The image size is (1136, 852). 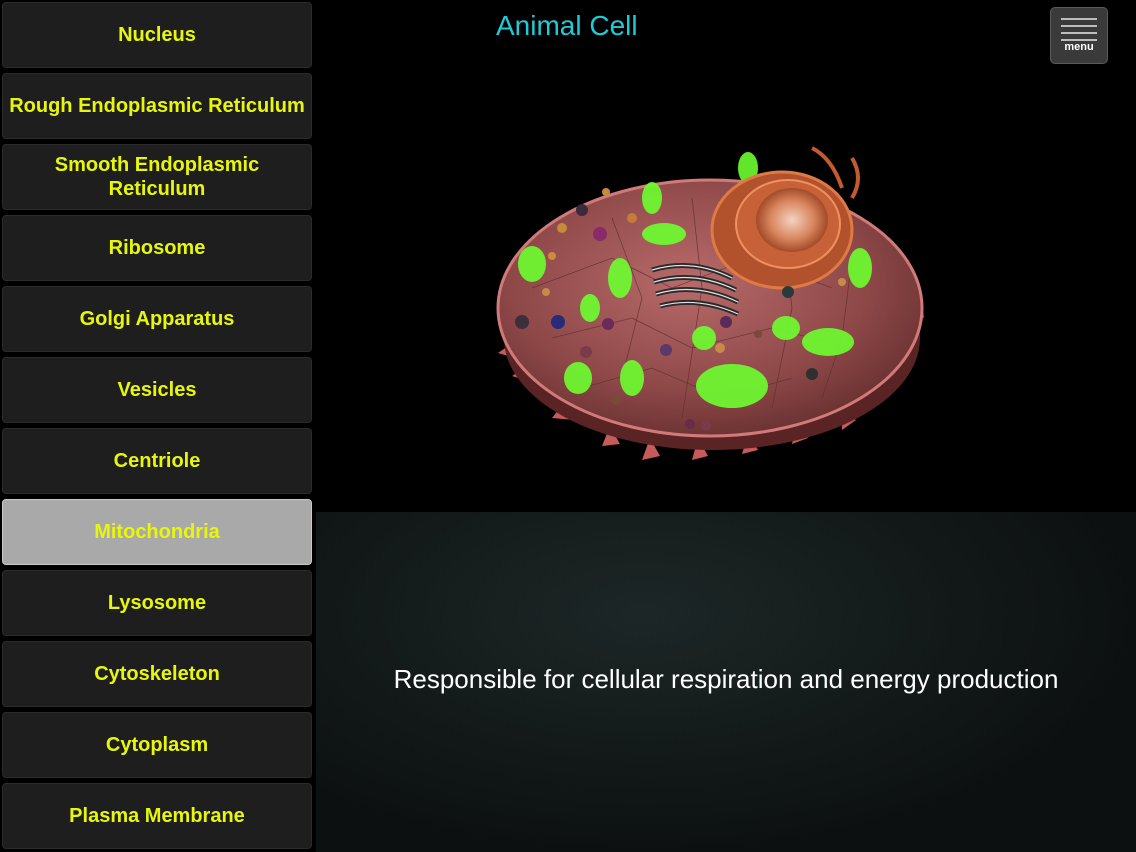 What do you see at coordinates (157, 532) in the screenshot?
I see `organelle-button-mitochondria: Mitochondria` at bounding box center [157, 532].